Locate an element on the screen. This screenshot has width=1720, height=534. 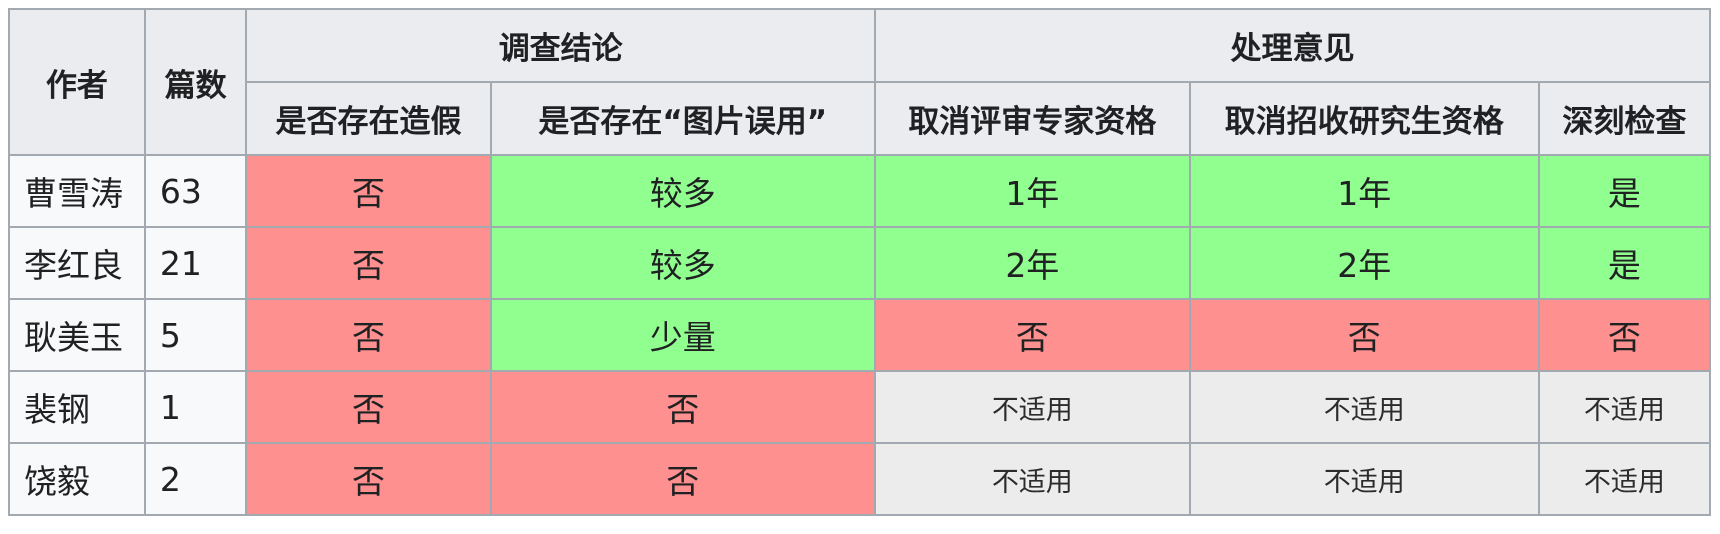
header-fabrication: 是否存在造假 is located at coordinates (368, 118).